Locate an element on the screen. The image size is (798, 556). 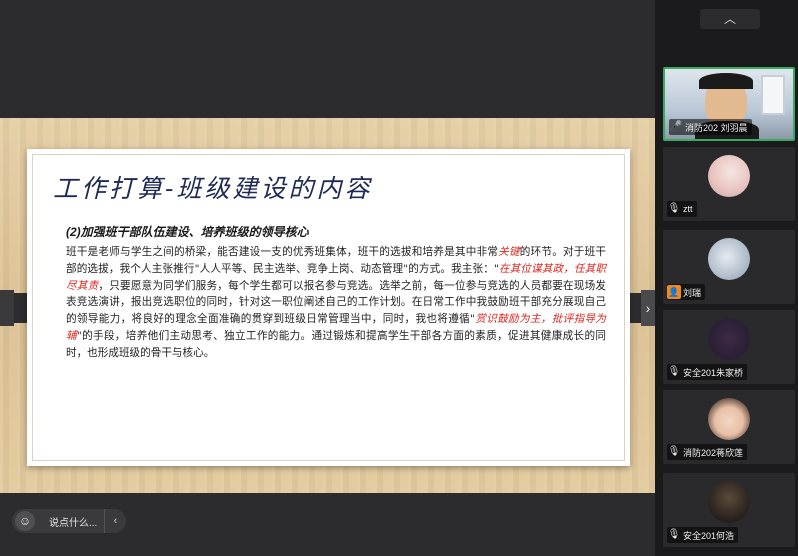
chevron-right-icon: › is located at coordinates (648, 308).